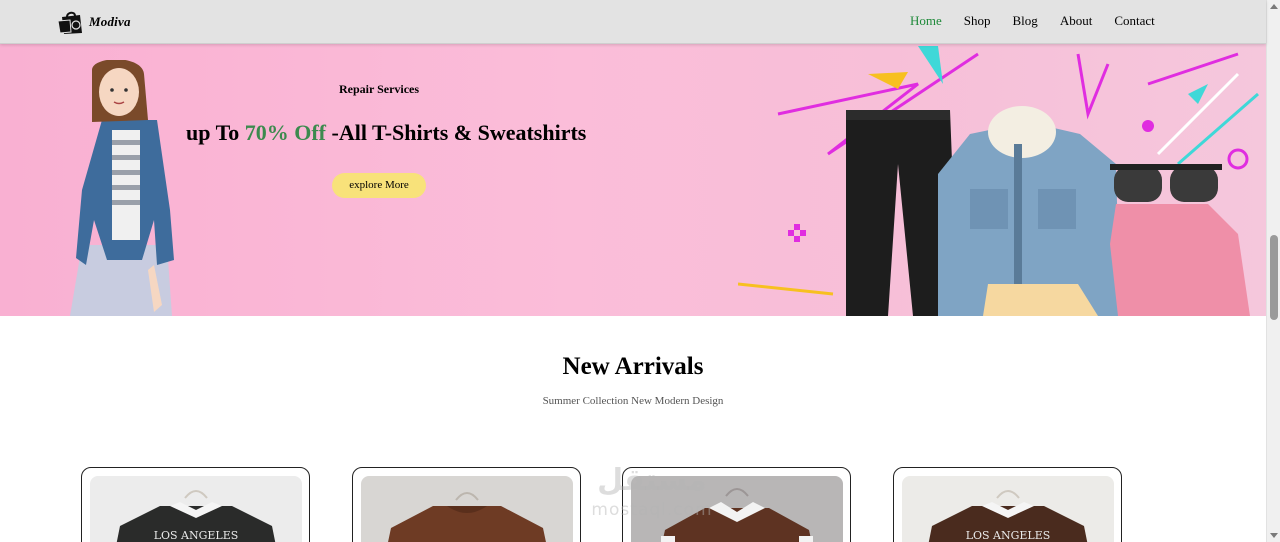  I want to click on section-title: New Arrivals, so click(633, 366).